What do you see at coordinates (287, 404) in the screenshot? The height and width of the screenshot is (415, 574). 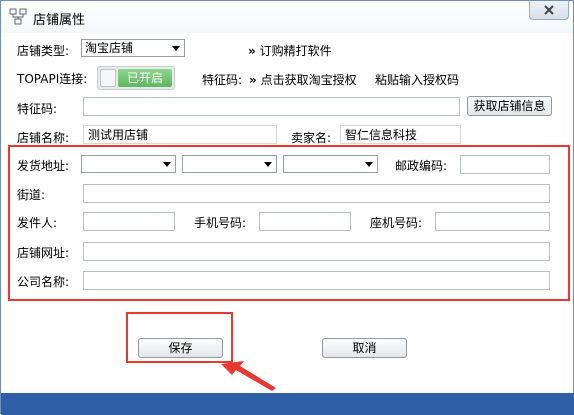 I see `bottom-bar` at bounding box center [287, 404].